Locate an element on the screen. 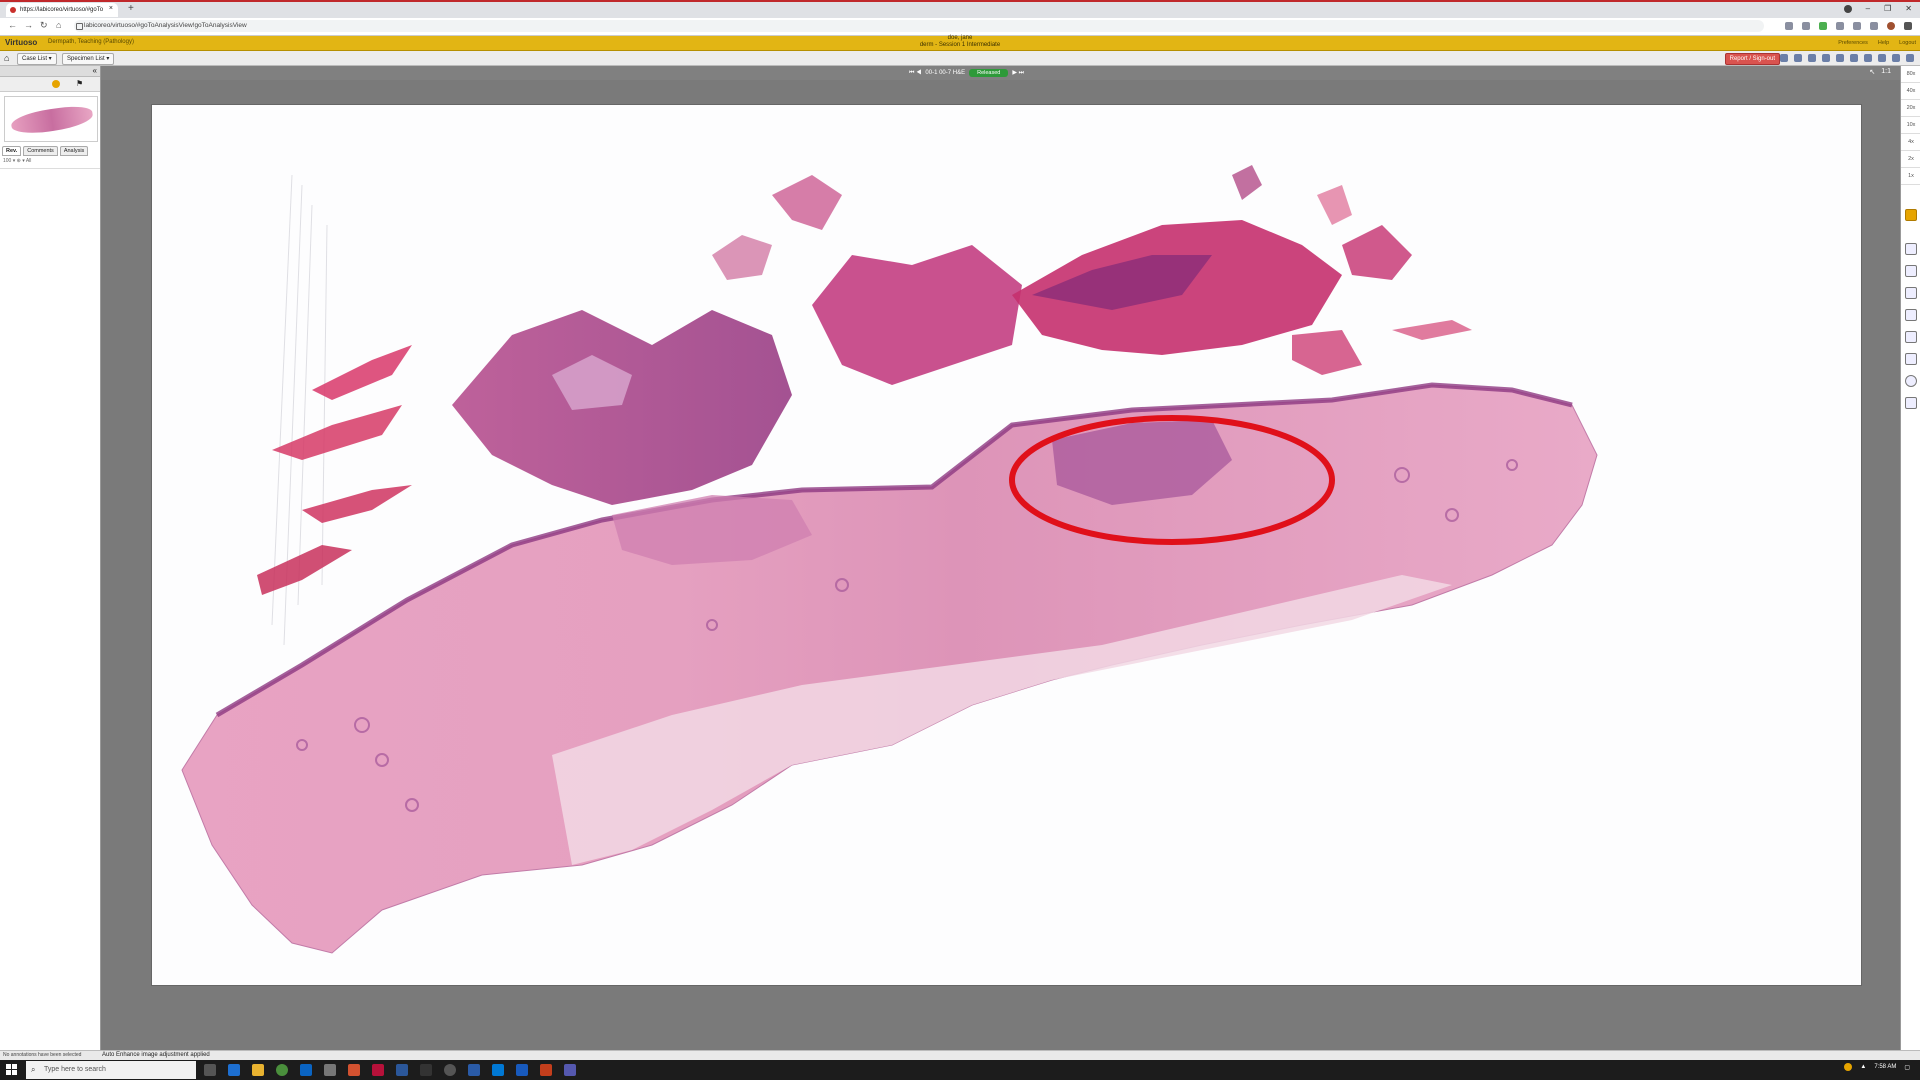  tab-comments: Comments is located at coordinates (40, 151).